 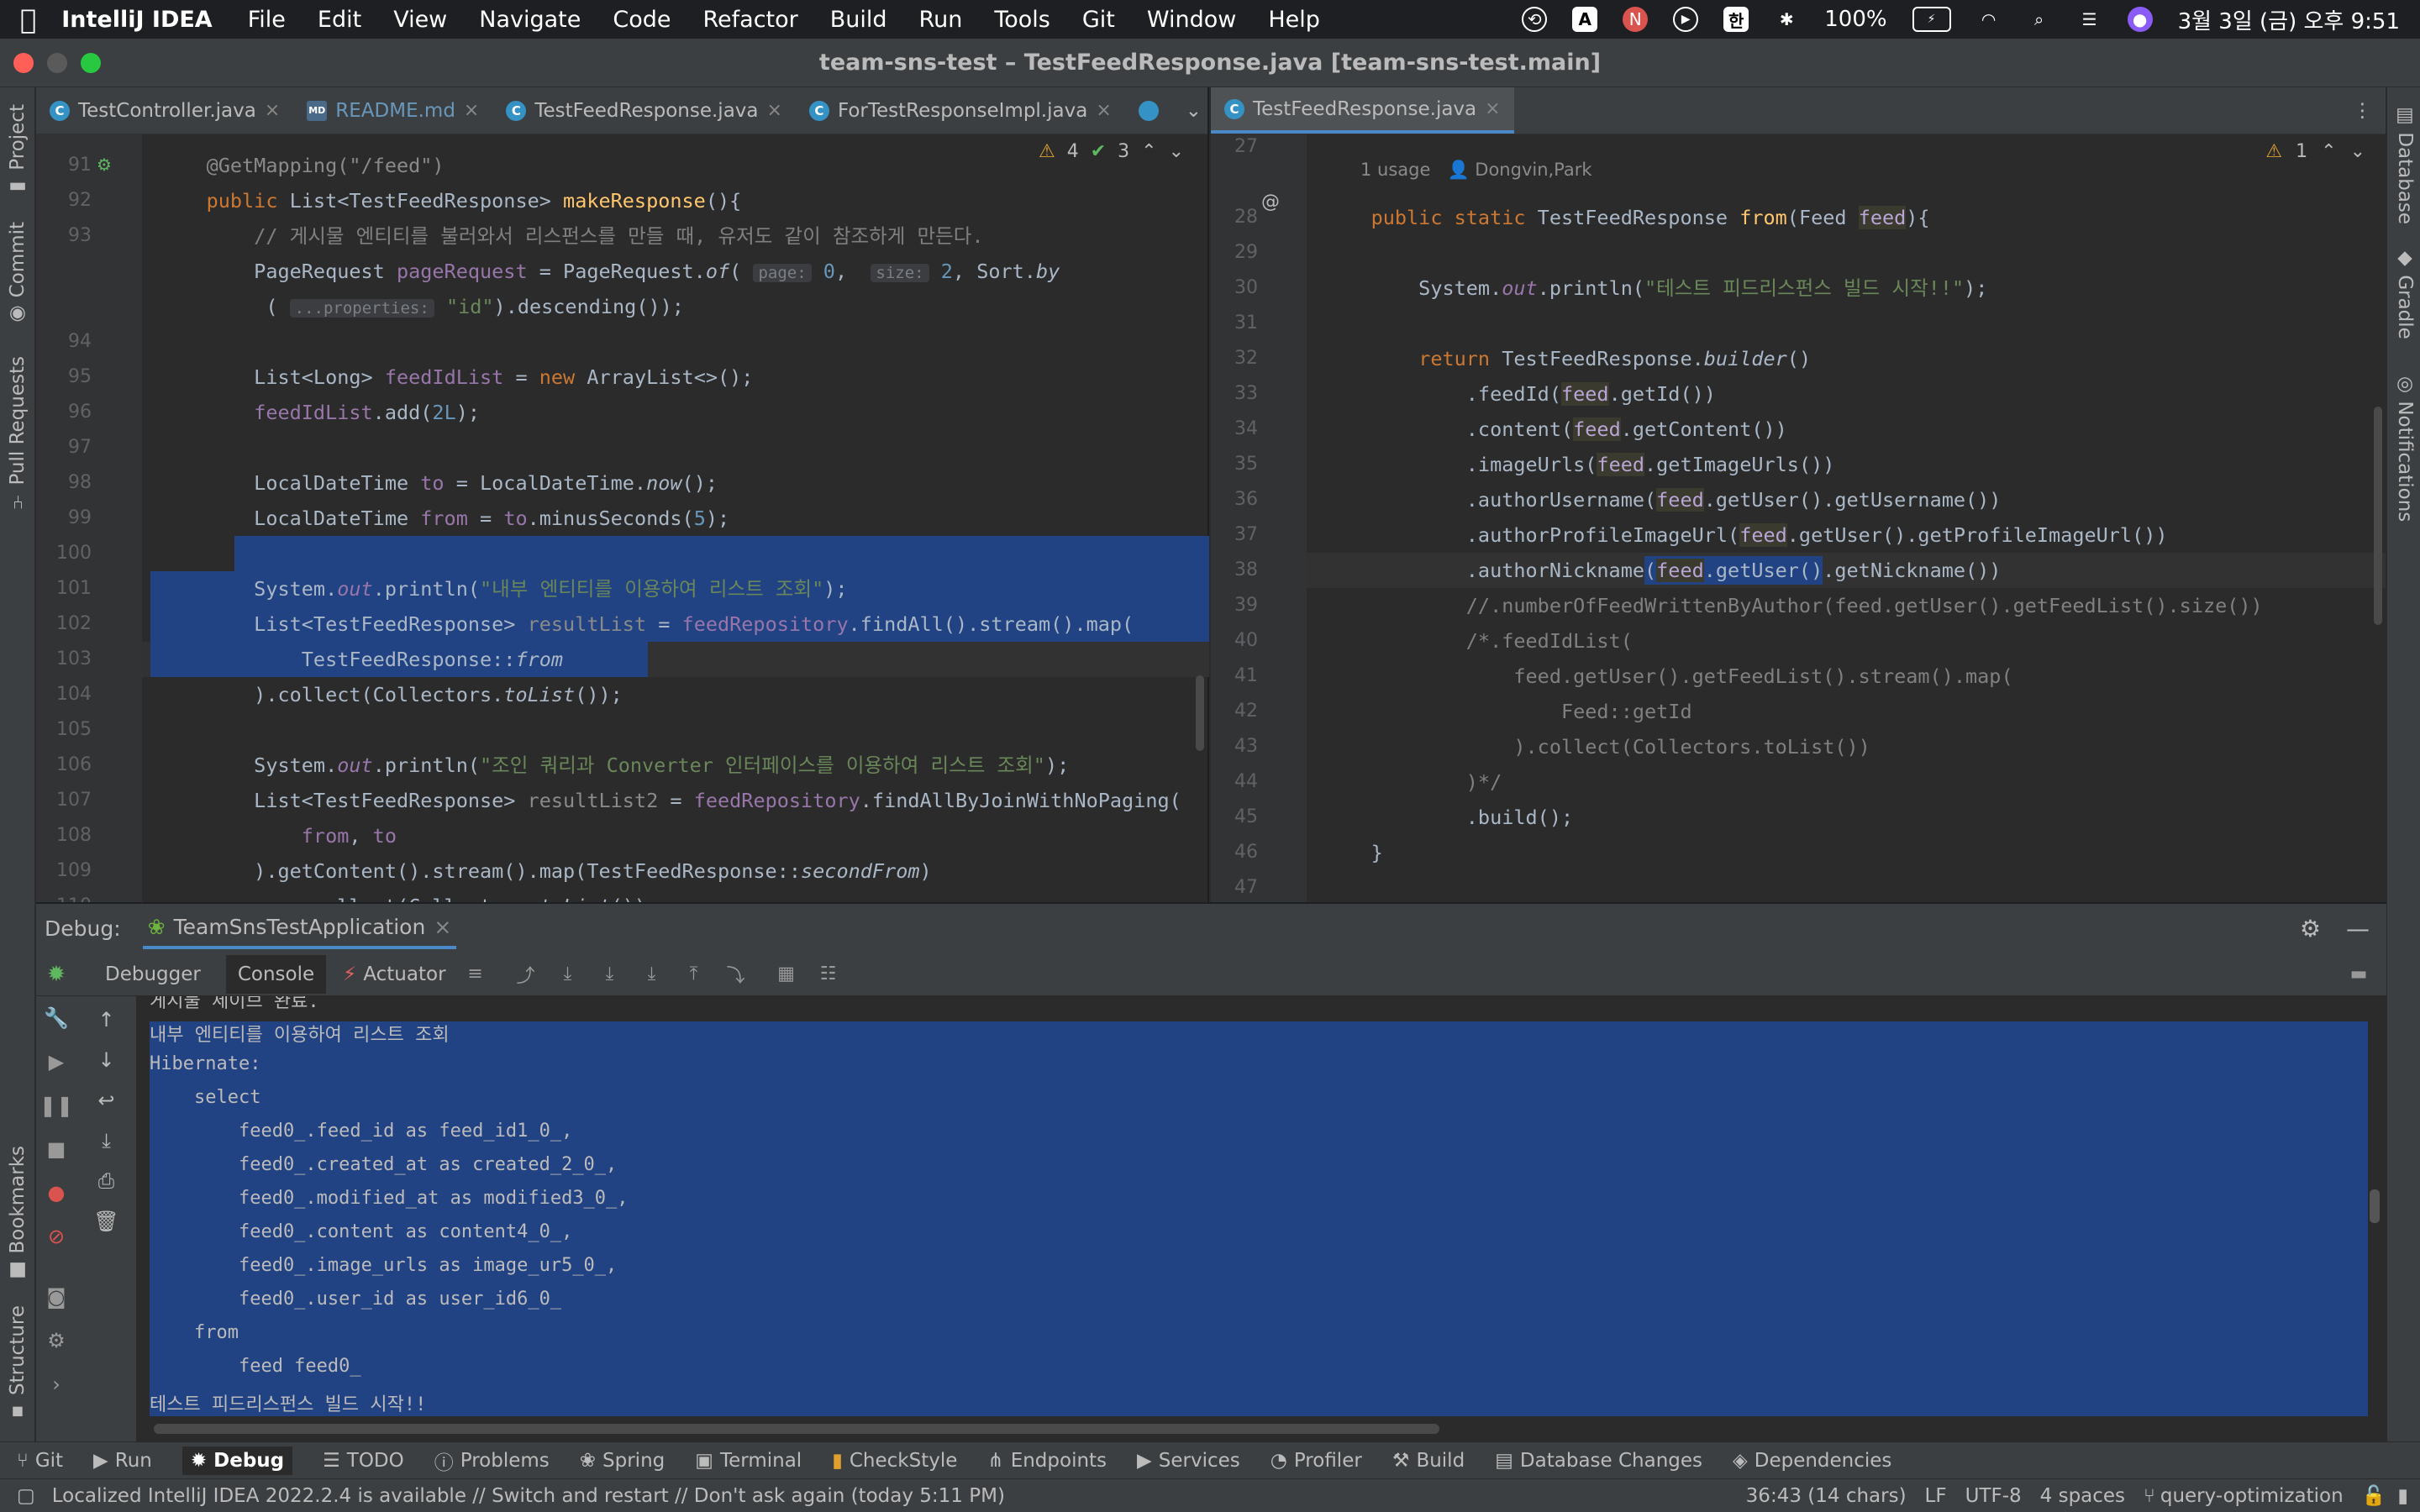 What do you see at coordinates (267, 20) in the screenshot?
I see `menu-file: File` at bounding box center [267, 20].